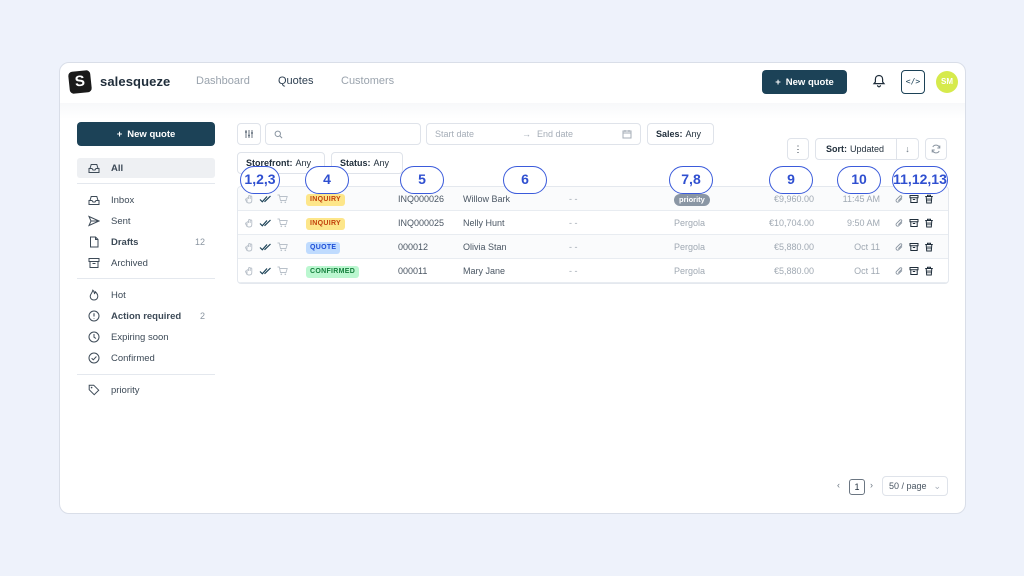 The image size is (1024, 576). I want to click on customer-name: Mary Jane, so click(484, 271).